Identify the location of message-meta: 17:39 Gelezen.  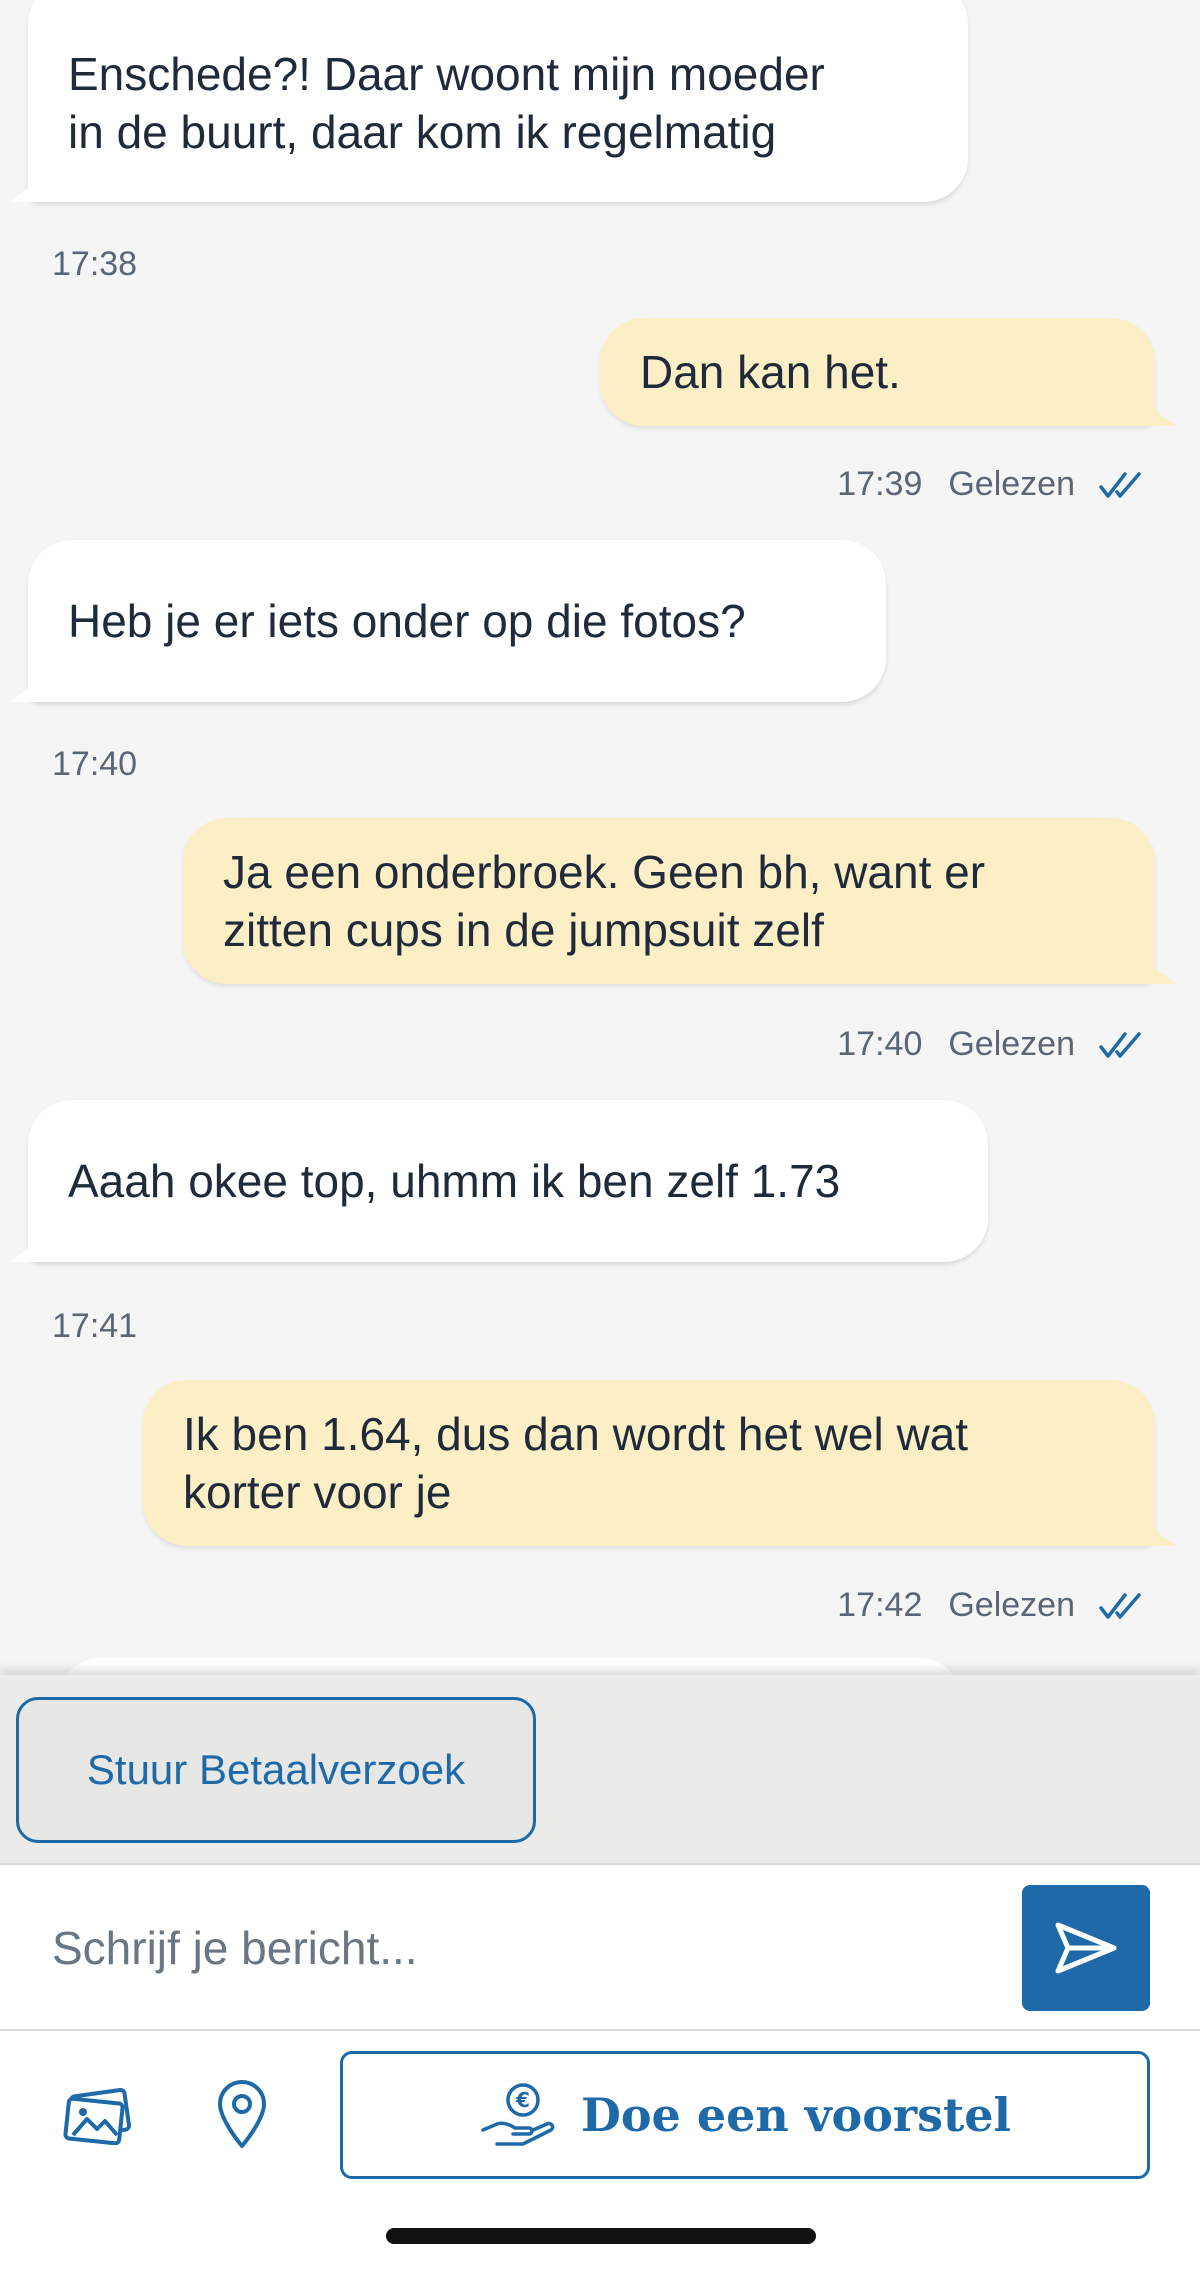
(990, 484).